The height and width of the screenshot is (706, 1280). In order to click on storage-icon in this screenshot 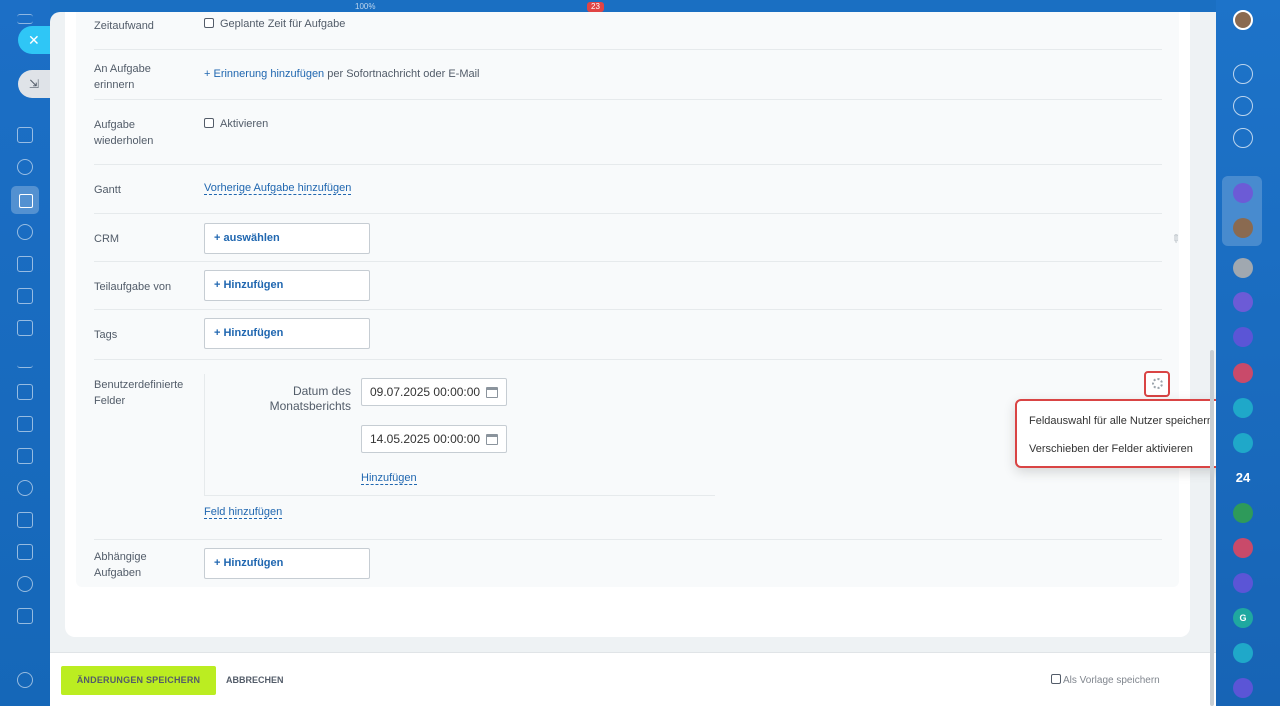, I will do `click(25, 488)`.